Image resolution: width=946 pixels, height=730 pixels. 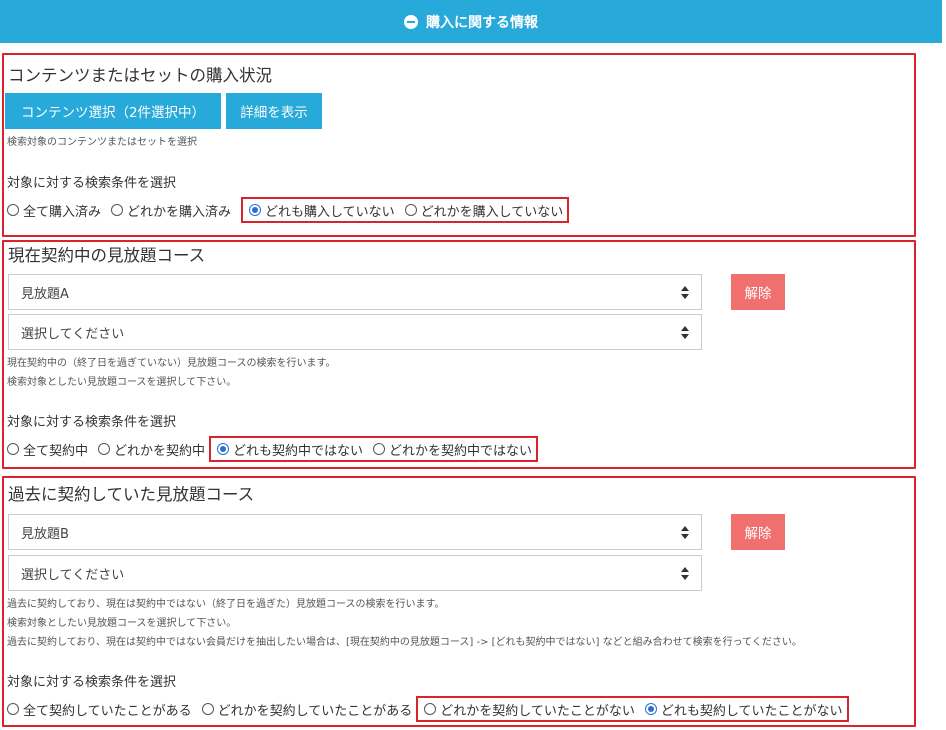 What do you see at coordinates (482, 22) in the screenshot?
I see `purchase-info-header-title: 購入に関する情報` at bounding box center [482, 22].